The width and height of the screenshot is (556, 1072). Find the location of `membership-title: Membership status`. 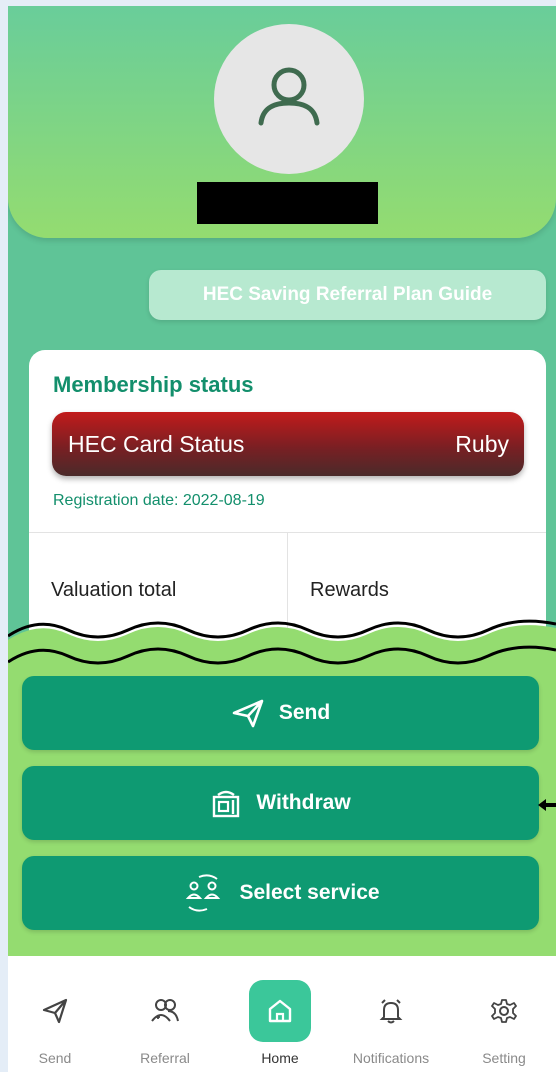

membership-title: Membership status is located at coordinates (153, 384).